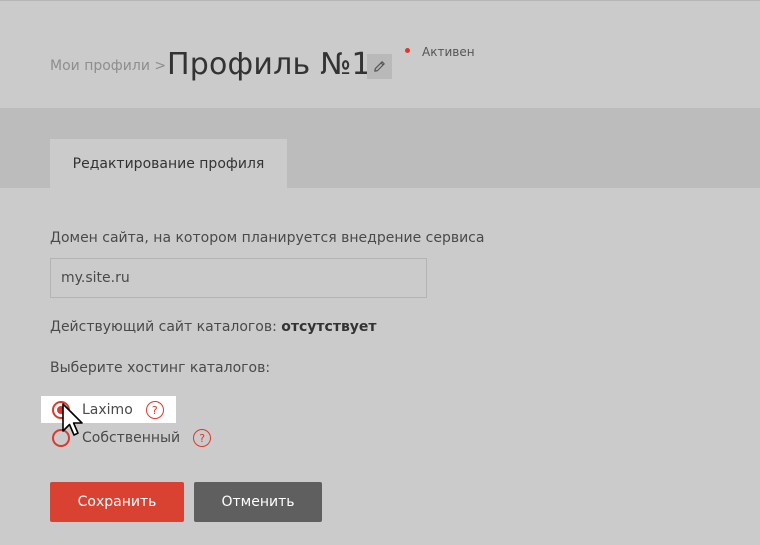  What do you see at coordinates (61, 410) in the screenshot?
I see `radio-laximo` at bounding box center [61, 410].